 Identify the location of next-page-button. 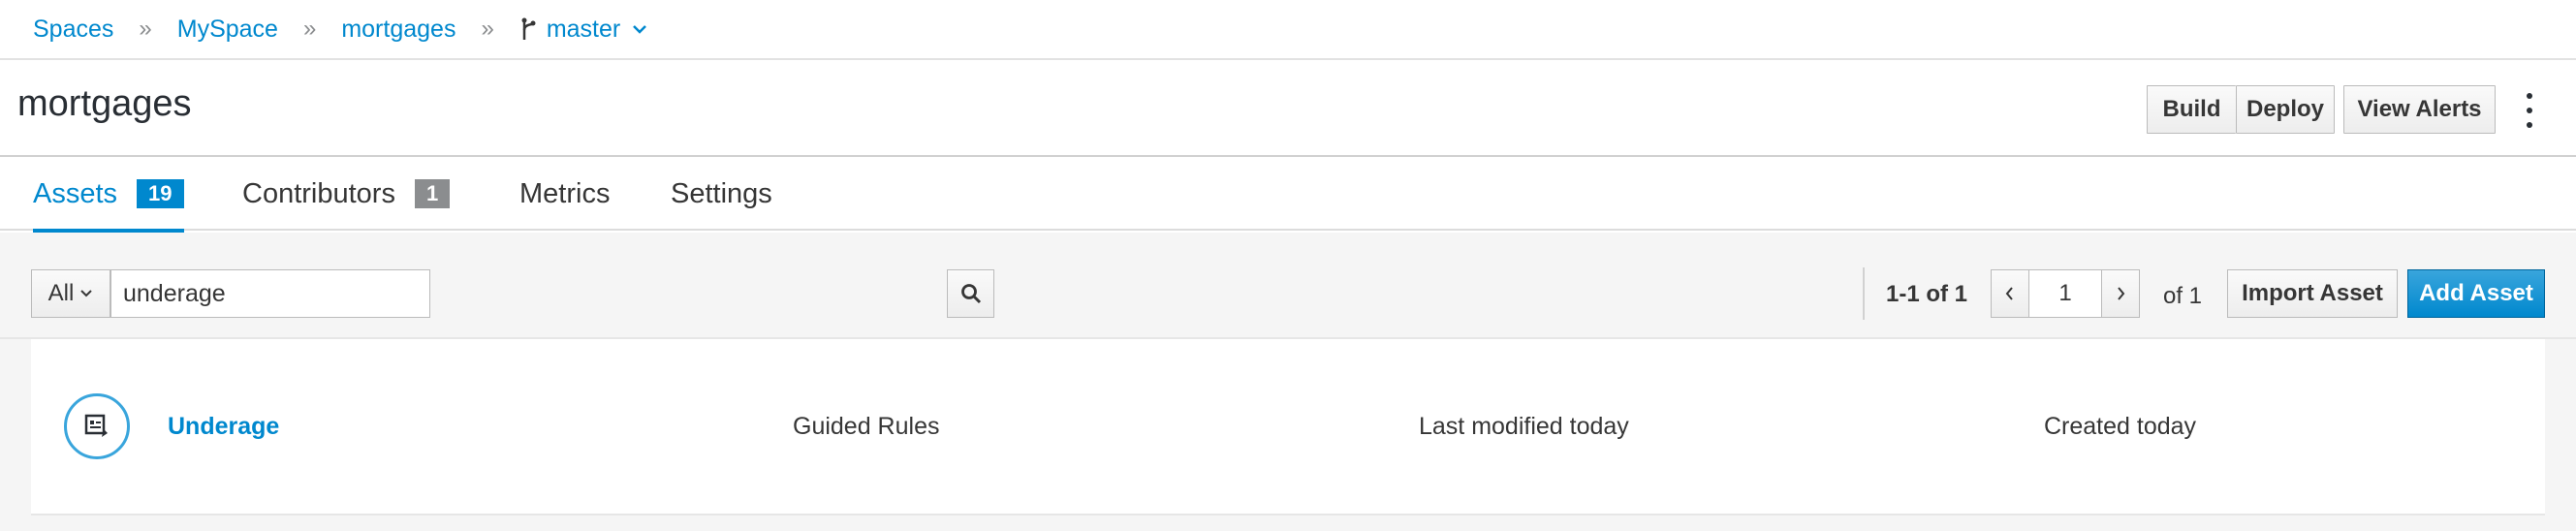
(2120, 293).